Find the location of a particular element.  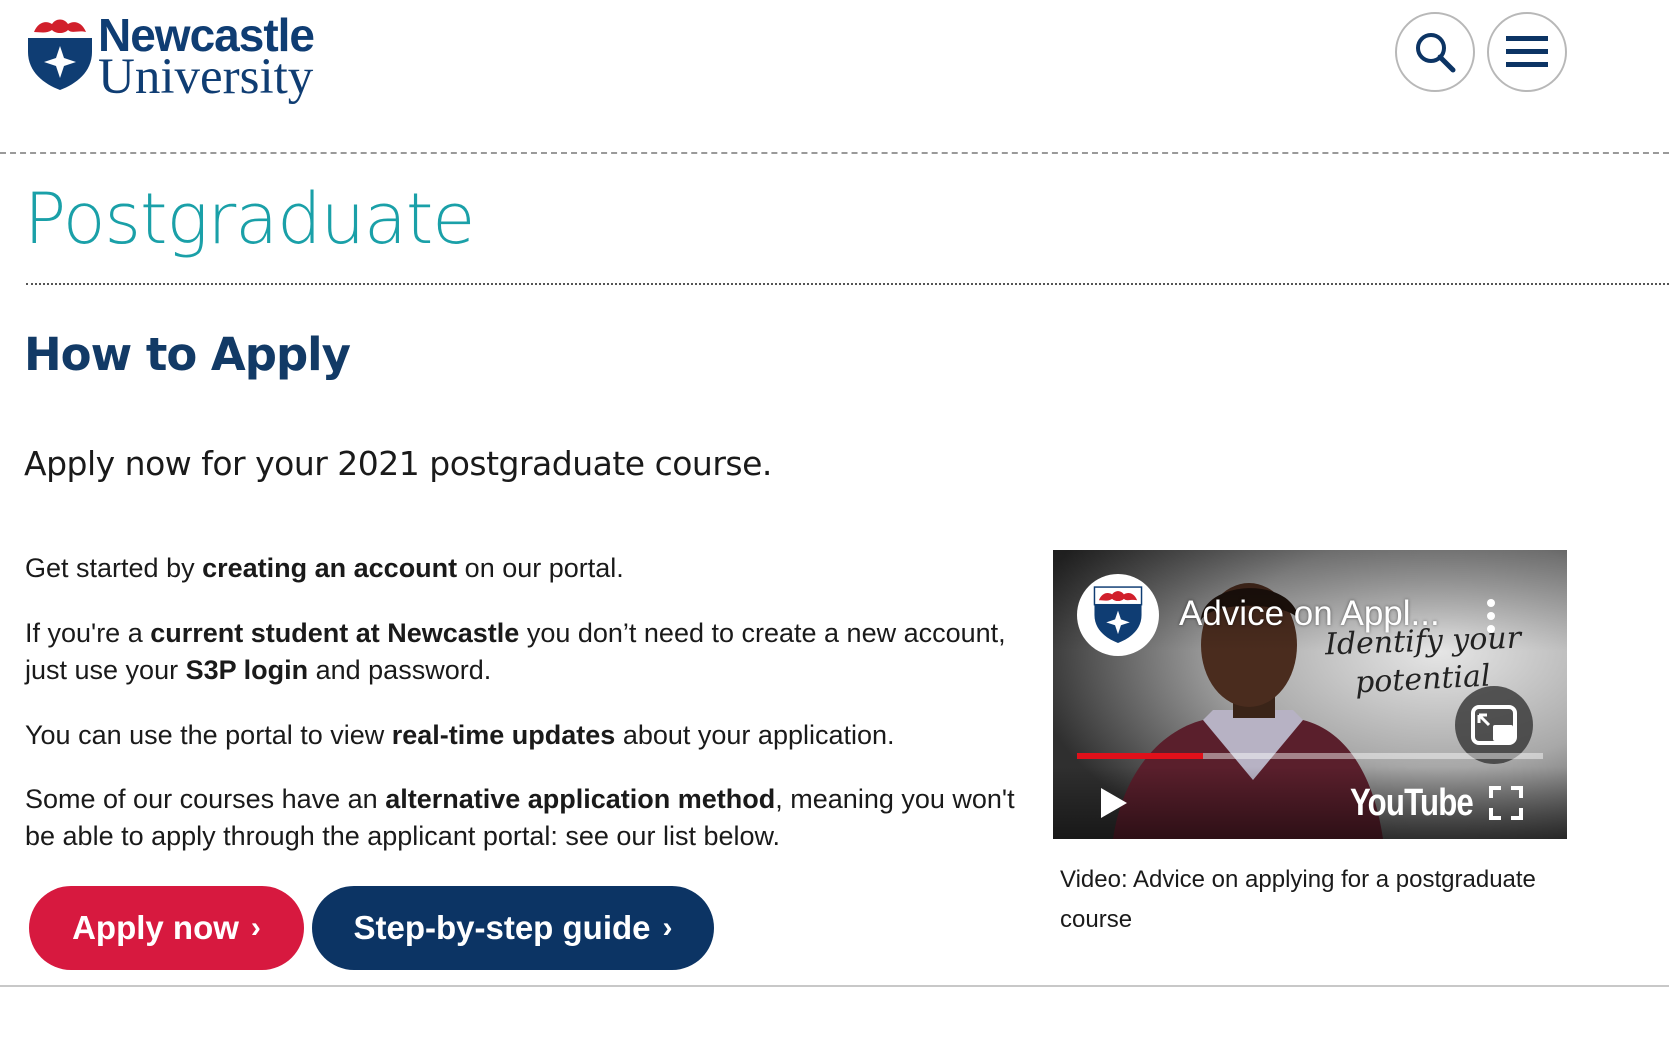

site-header: Newcastle University is located at coordinates (834, 75).